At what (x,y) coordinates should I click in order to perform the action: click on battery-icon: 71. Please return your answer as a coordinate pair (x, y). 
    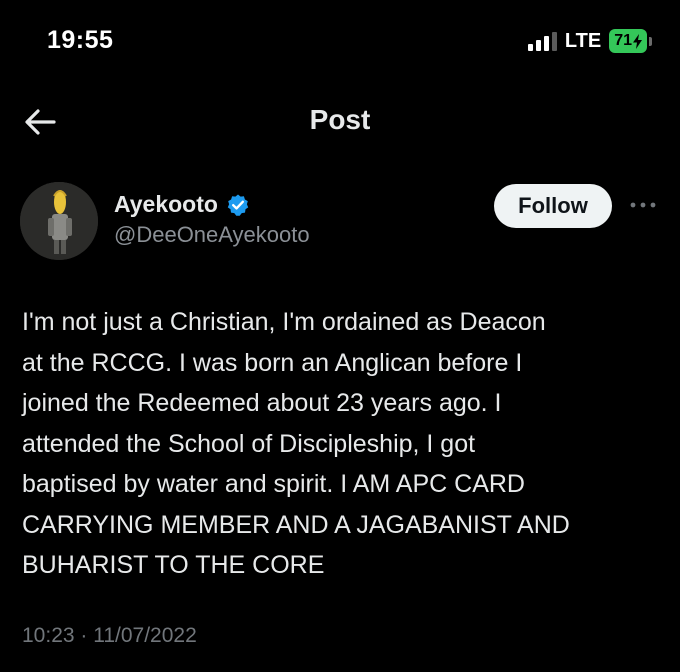
    Looking at the image, I should click on (630, 41).